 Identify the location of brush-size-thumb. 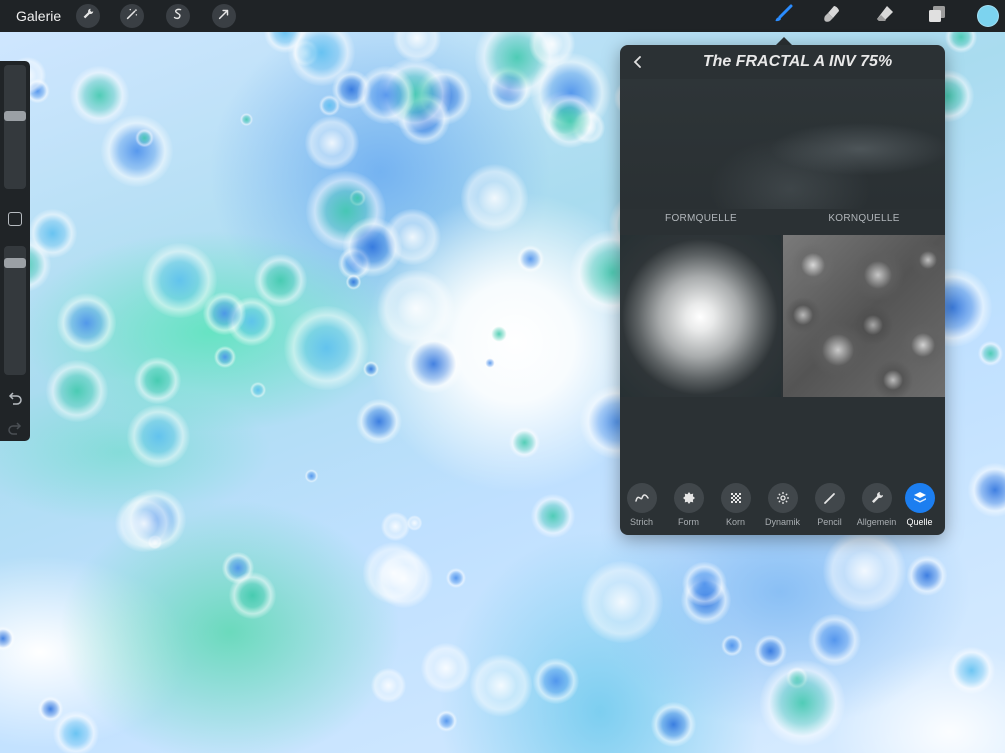
(15, 115).